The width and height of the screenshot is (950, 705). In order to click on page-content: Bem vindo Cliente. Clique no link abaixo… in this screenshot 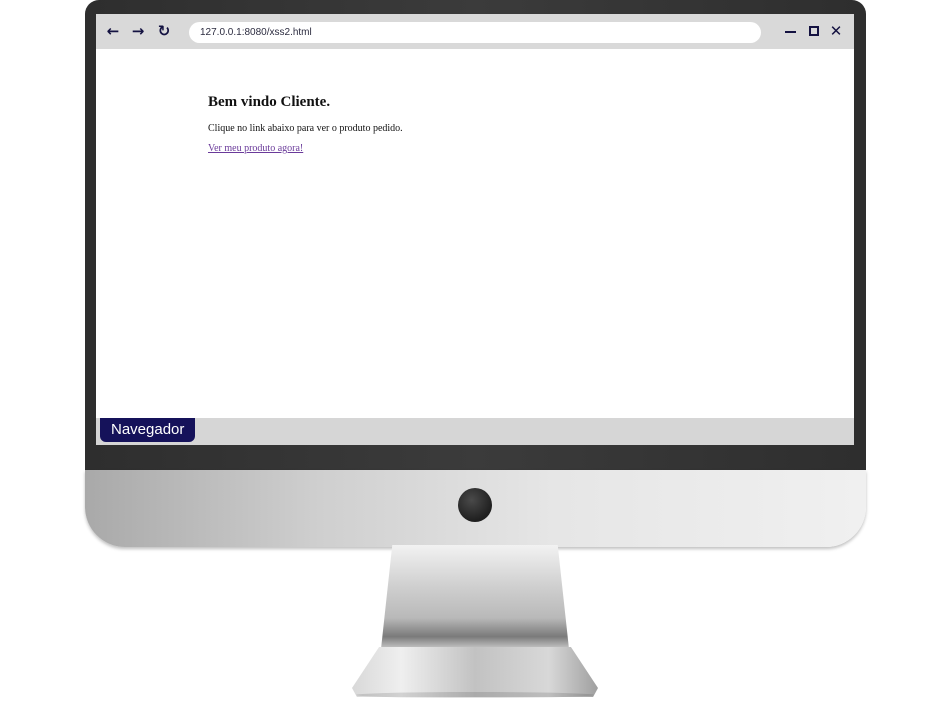, I will do `click(518, 125)`.